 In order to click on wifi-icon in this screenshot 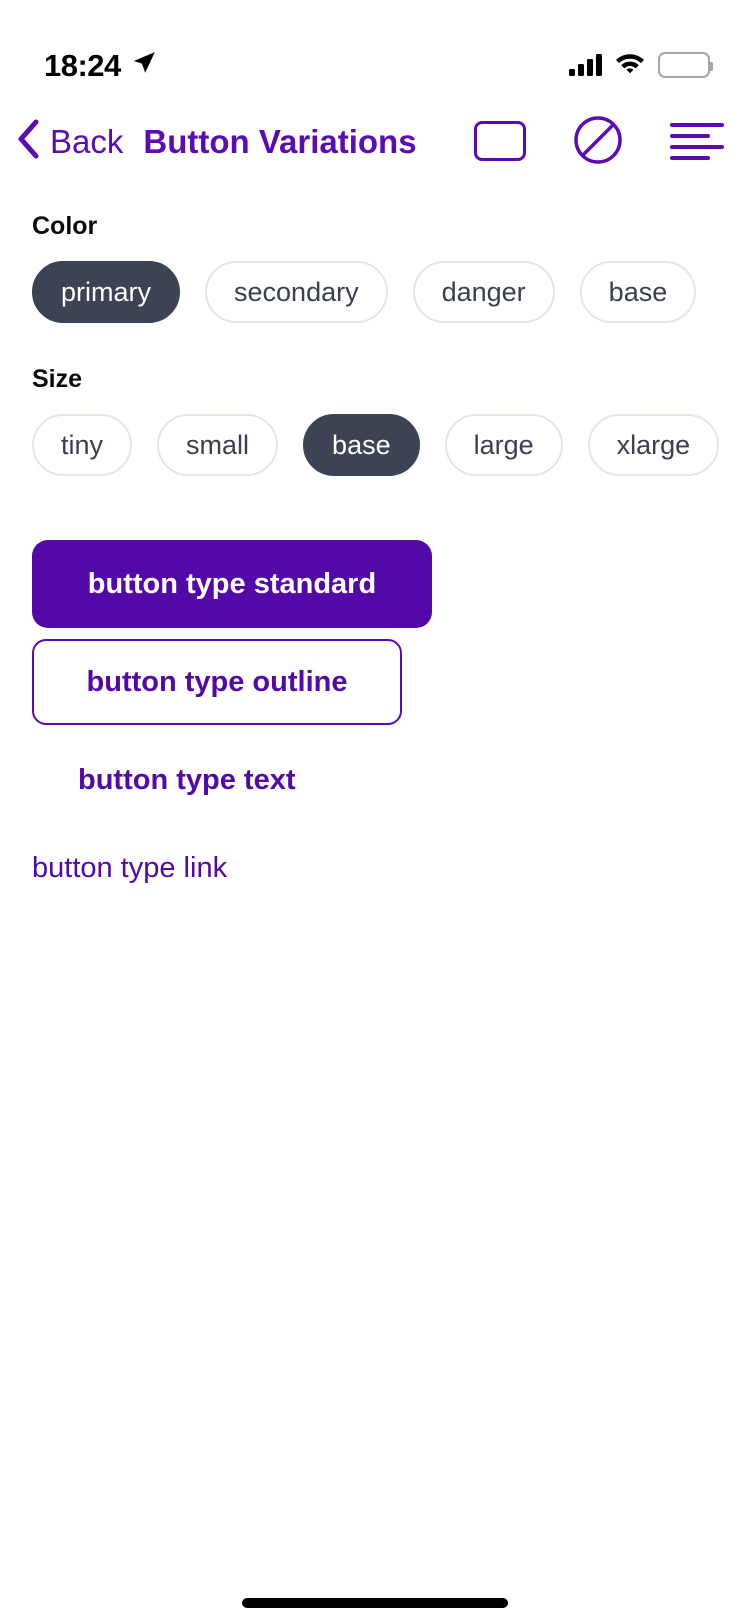, I will do `click(630, 65)`.